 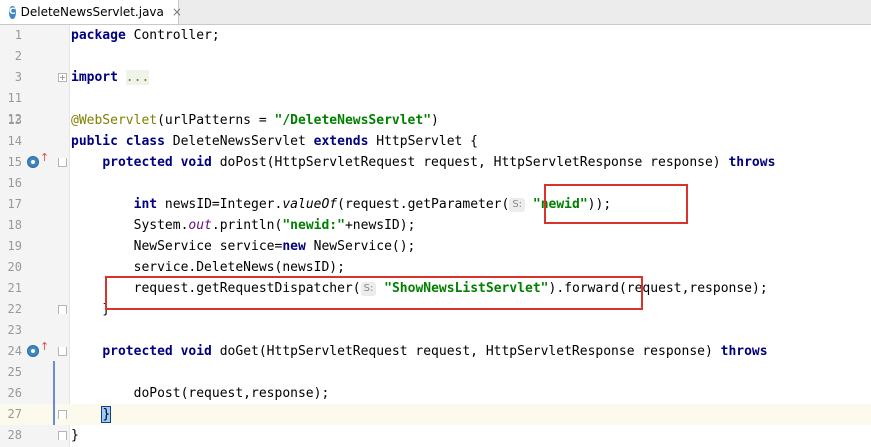 I want to click on line-number: 16, so click(x=14, y=183).